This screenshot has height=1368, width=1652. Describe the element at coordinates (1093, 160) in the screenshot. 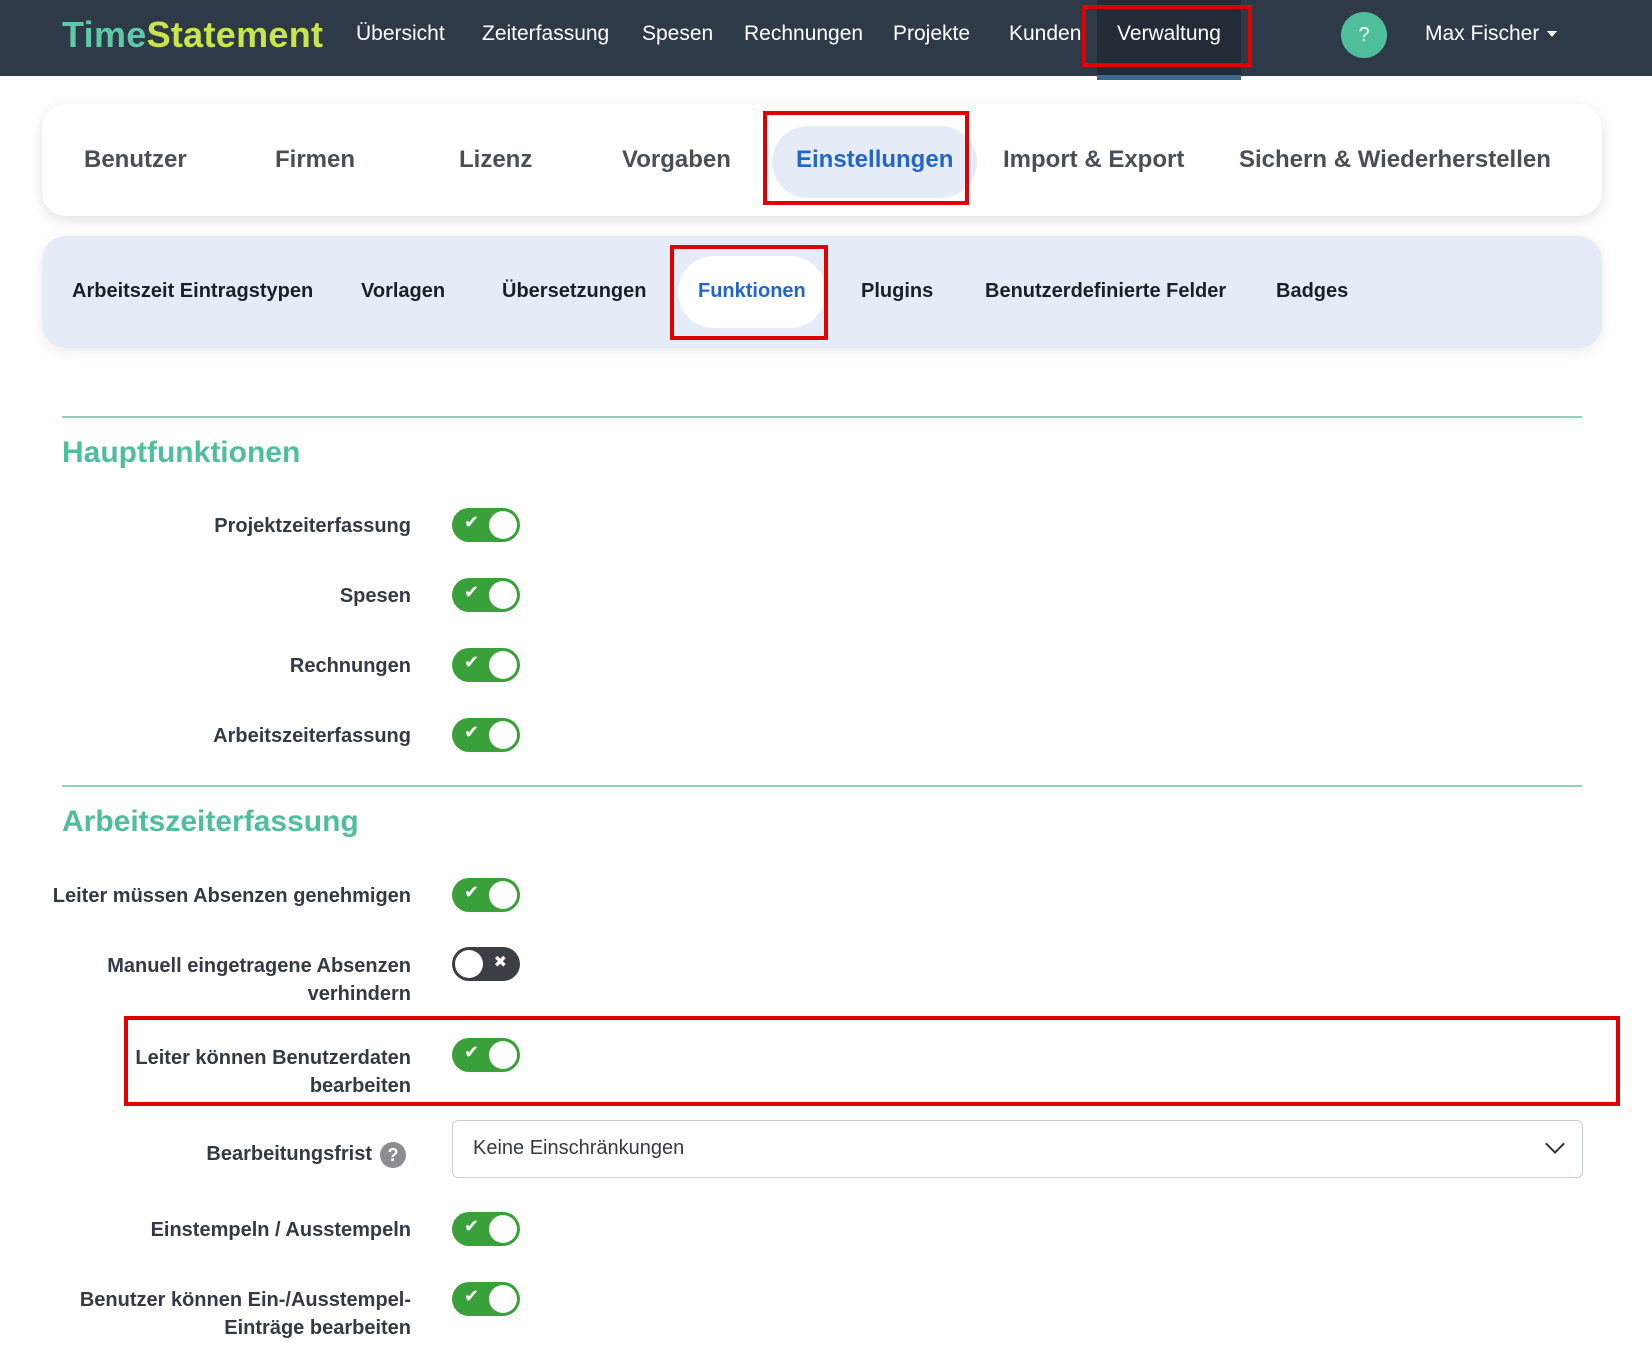

I see `tab-import-export: Import & Export` at that location.